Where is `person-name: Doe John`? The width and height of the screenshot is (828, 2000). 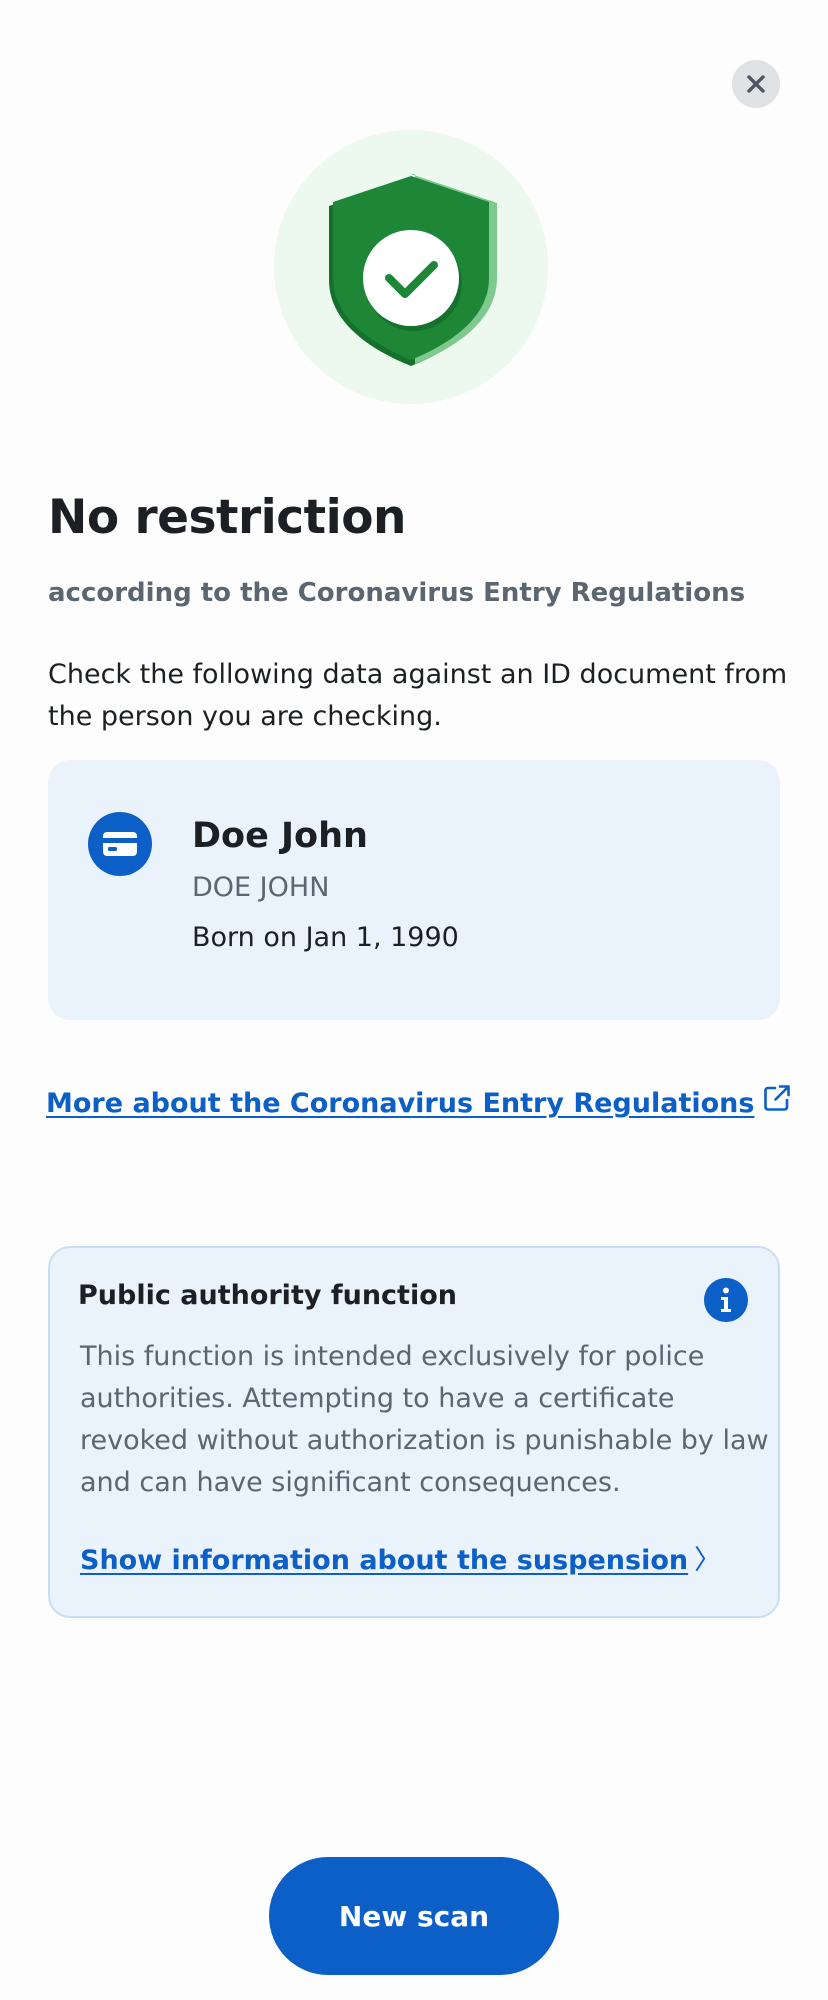 person-name: Doe John is located at coordinates (280, 836).